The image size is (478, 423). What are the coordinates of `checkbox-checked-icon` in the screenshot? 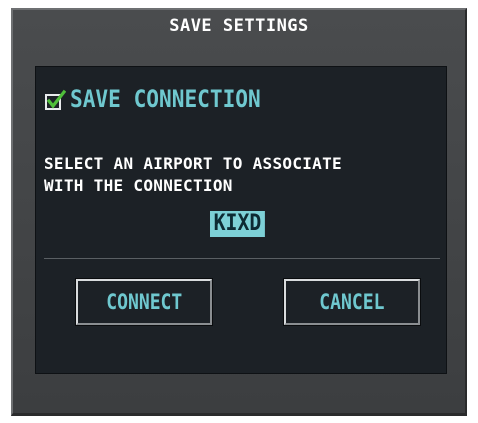 It's located at (55, 99).